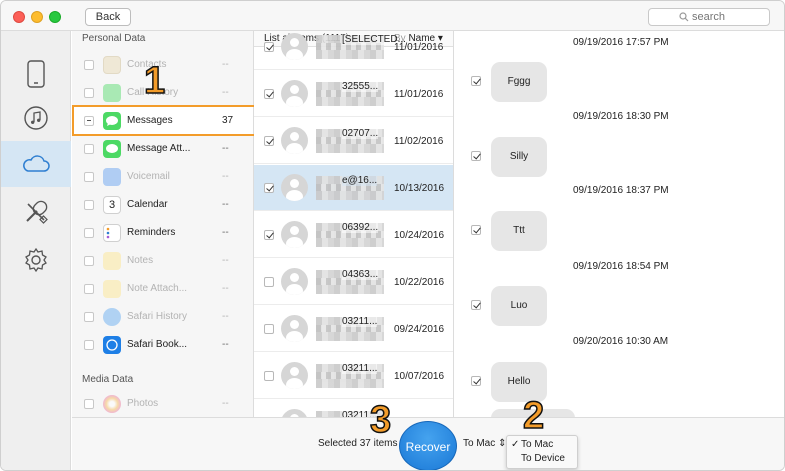 Image resolution: width=785 pixels, height=471 pixels. What do you see at coordinates (112, 289) in the screenshot?
I see `note-attachments-icon` at bounding box center [112, 289].